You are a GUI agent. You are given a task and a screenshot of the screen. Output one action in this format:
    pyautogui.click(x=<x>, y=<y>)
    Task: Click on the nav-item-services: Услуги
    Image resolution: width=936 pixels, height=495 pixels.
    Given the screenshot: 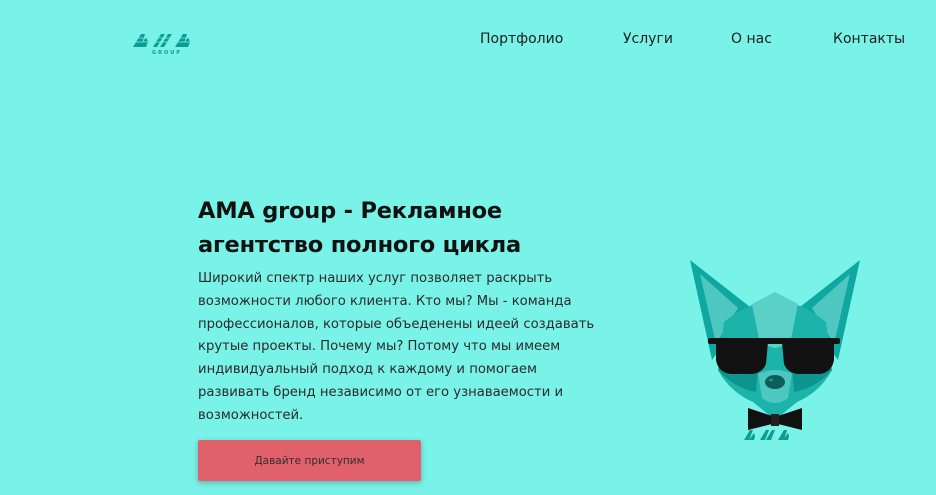 What is the action you would take?
    pyautogui.click(x=648, y=39)
    